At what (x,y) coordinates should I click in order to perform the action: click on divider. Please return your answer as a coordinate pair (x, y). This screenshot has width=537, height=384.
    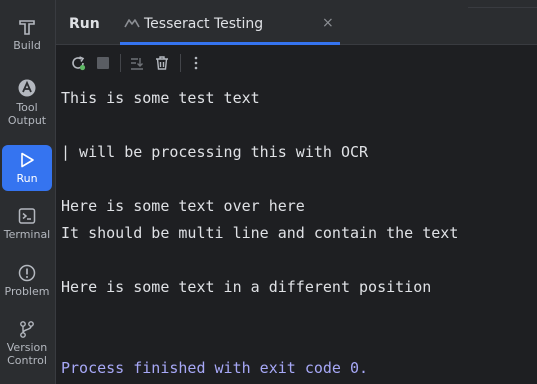
    Looking at the image, I should click on (502, 7).